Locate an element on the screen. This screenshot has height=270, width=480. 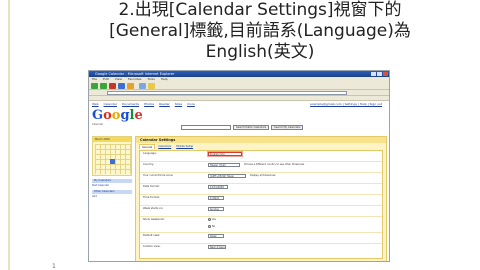
timezone-note: Display all timezones is located at coordinates (262, 175).